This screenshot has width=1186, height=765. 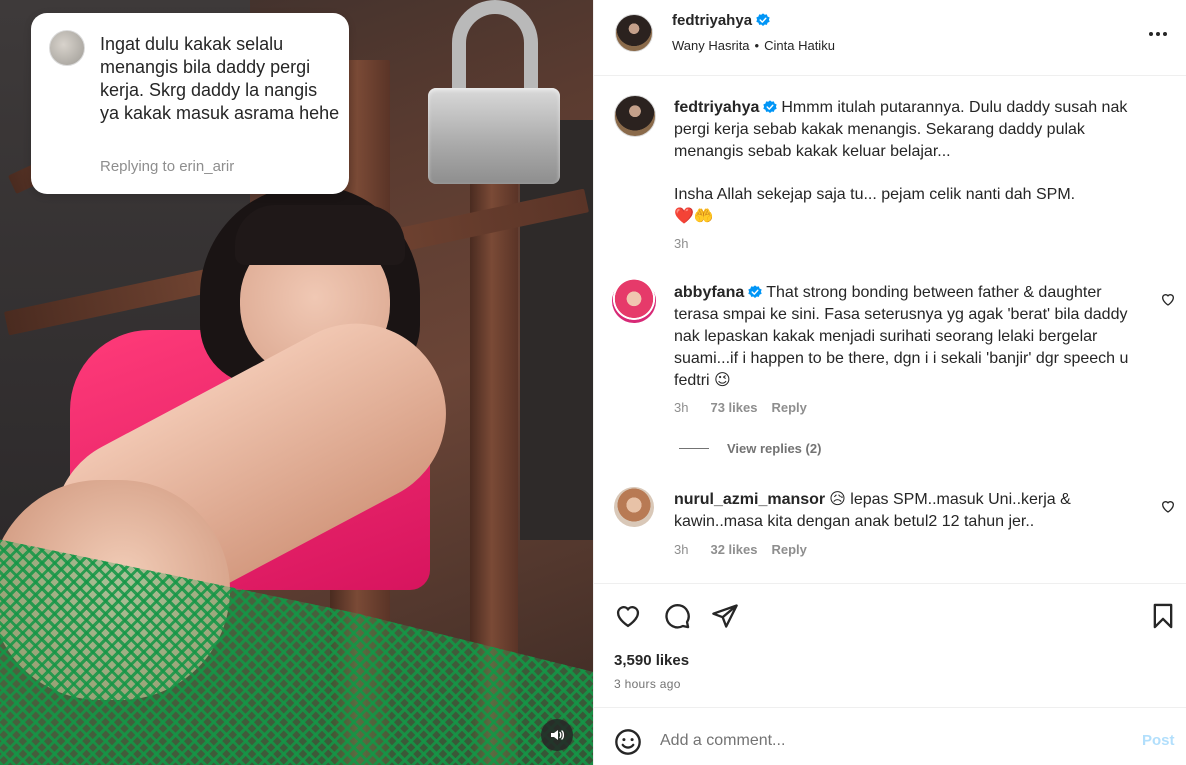 I want to click on comment-likes: 32 likes, so click(x=733, y=549).